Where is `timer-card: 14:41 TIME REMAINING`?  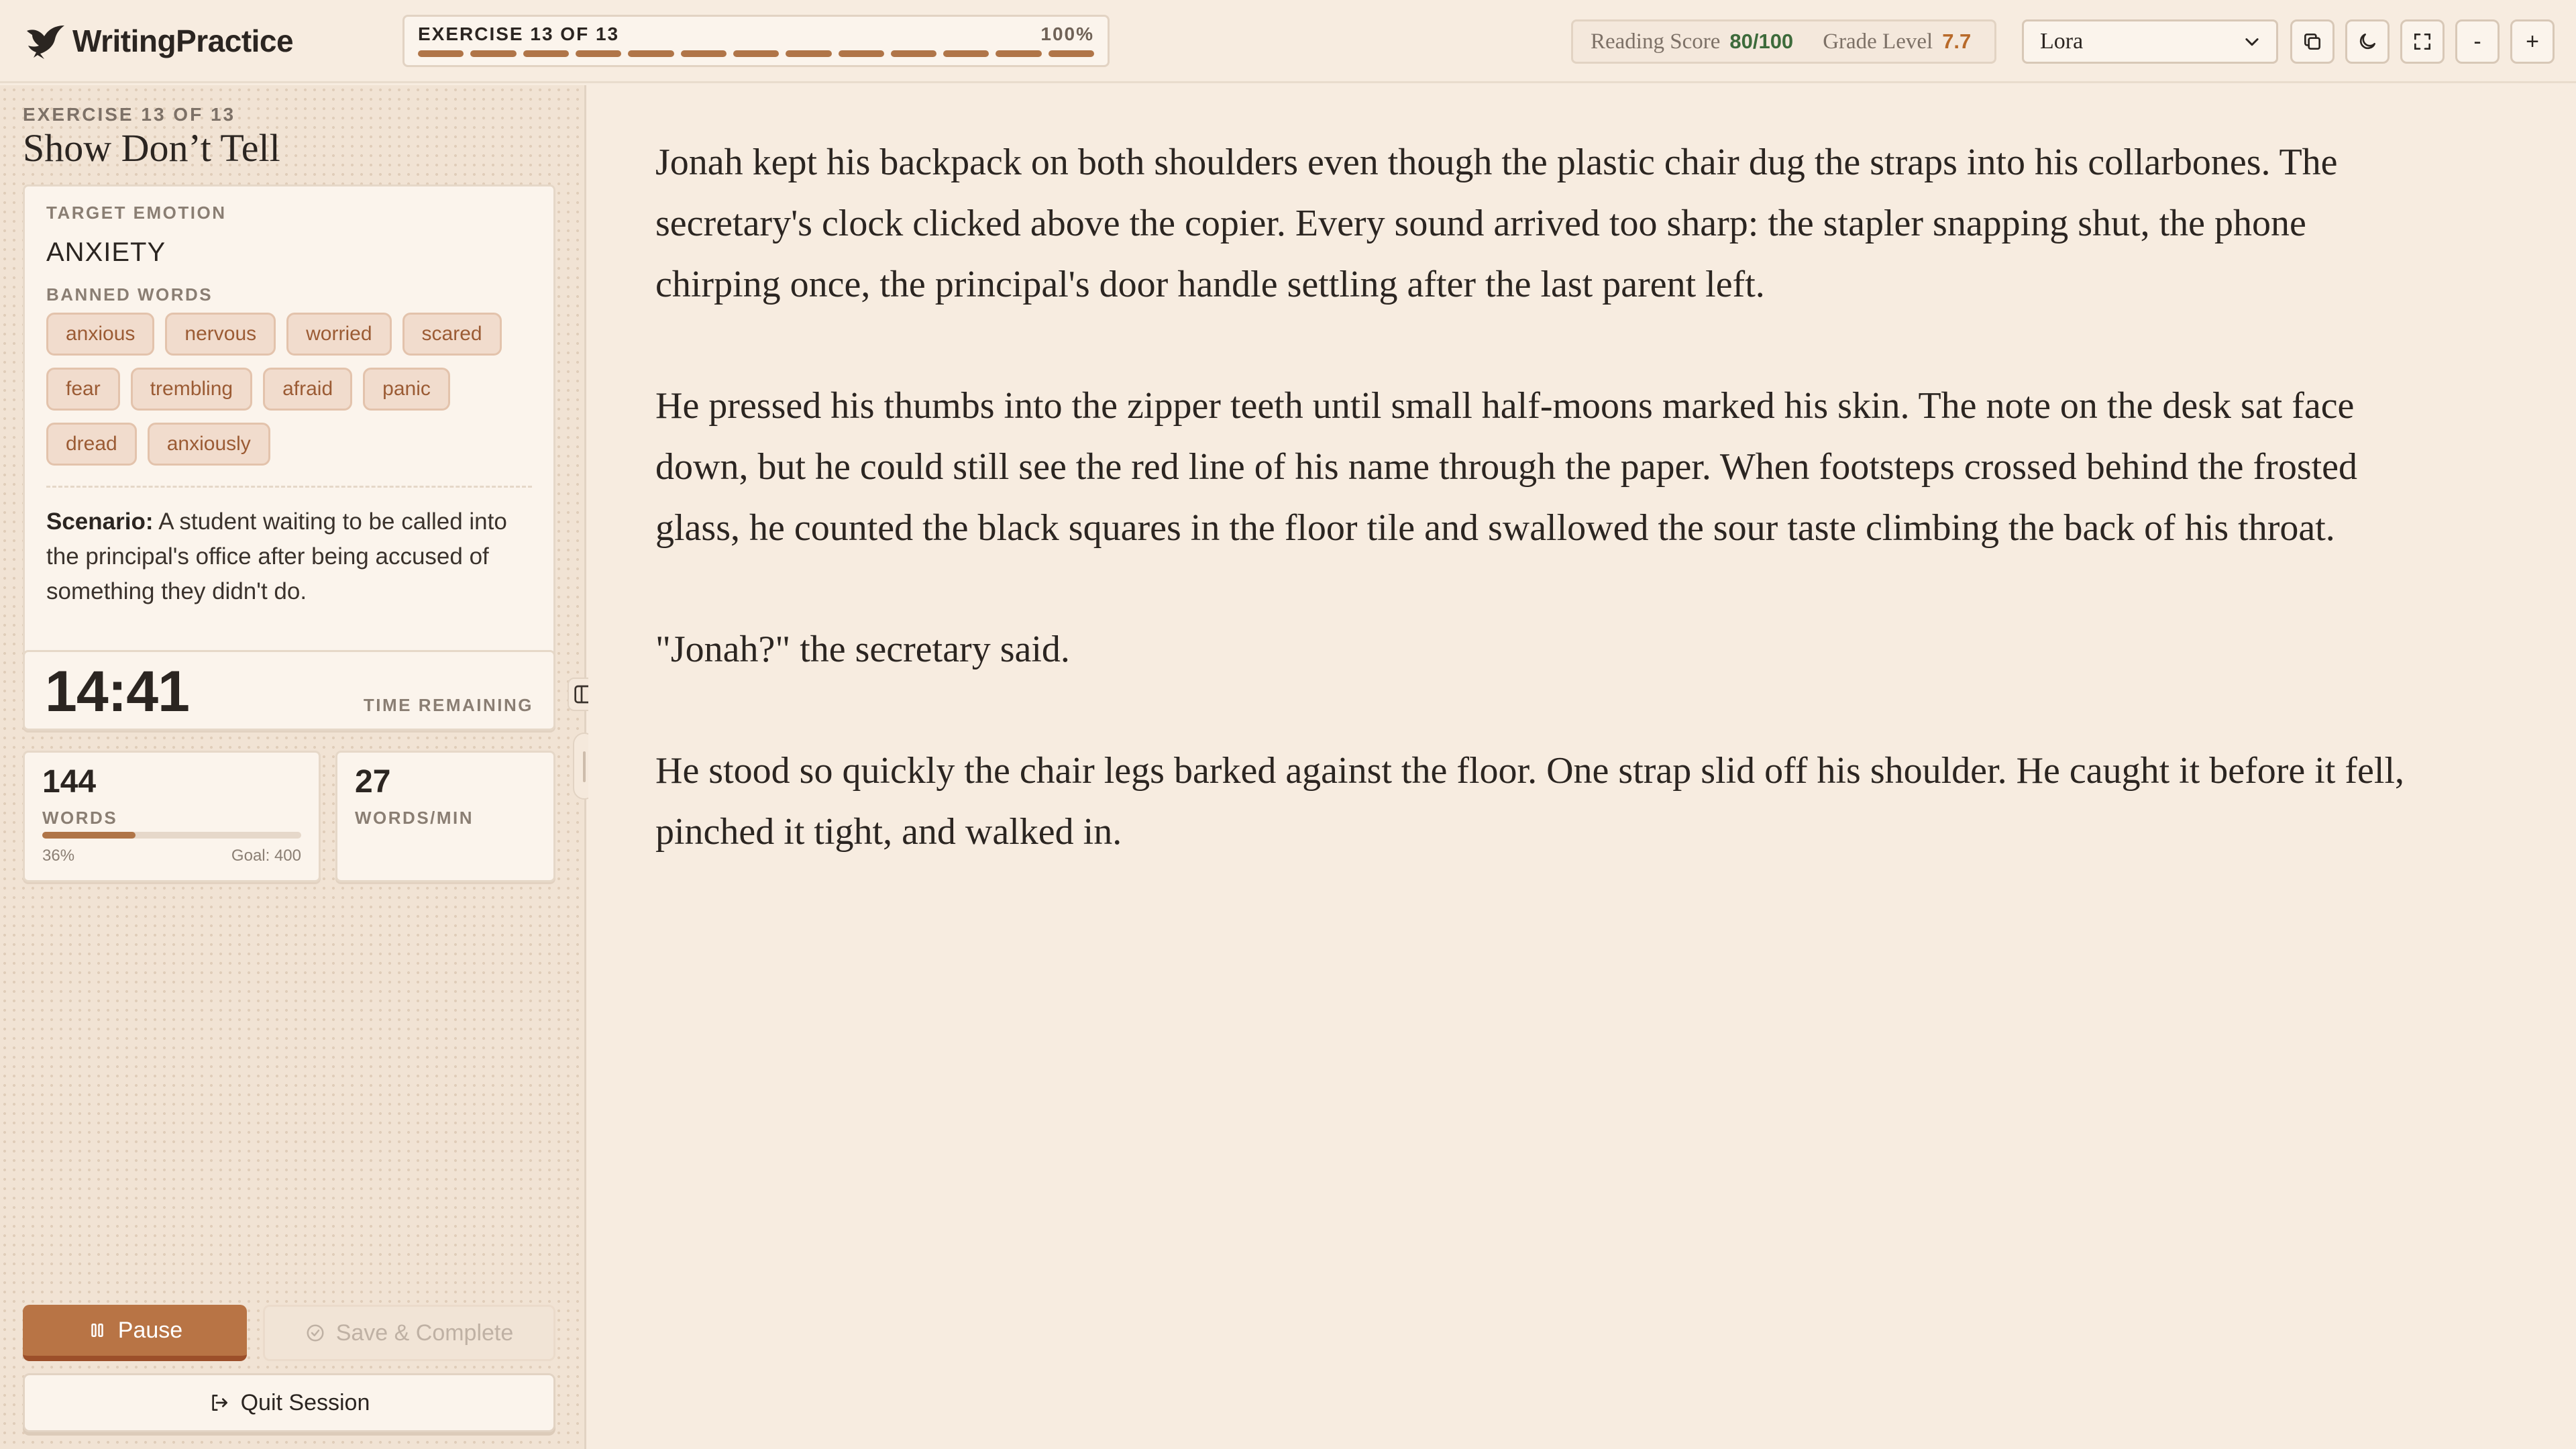 timer-card: 14:41 TIME REMAINING is located at coordinates (289, 690).